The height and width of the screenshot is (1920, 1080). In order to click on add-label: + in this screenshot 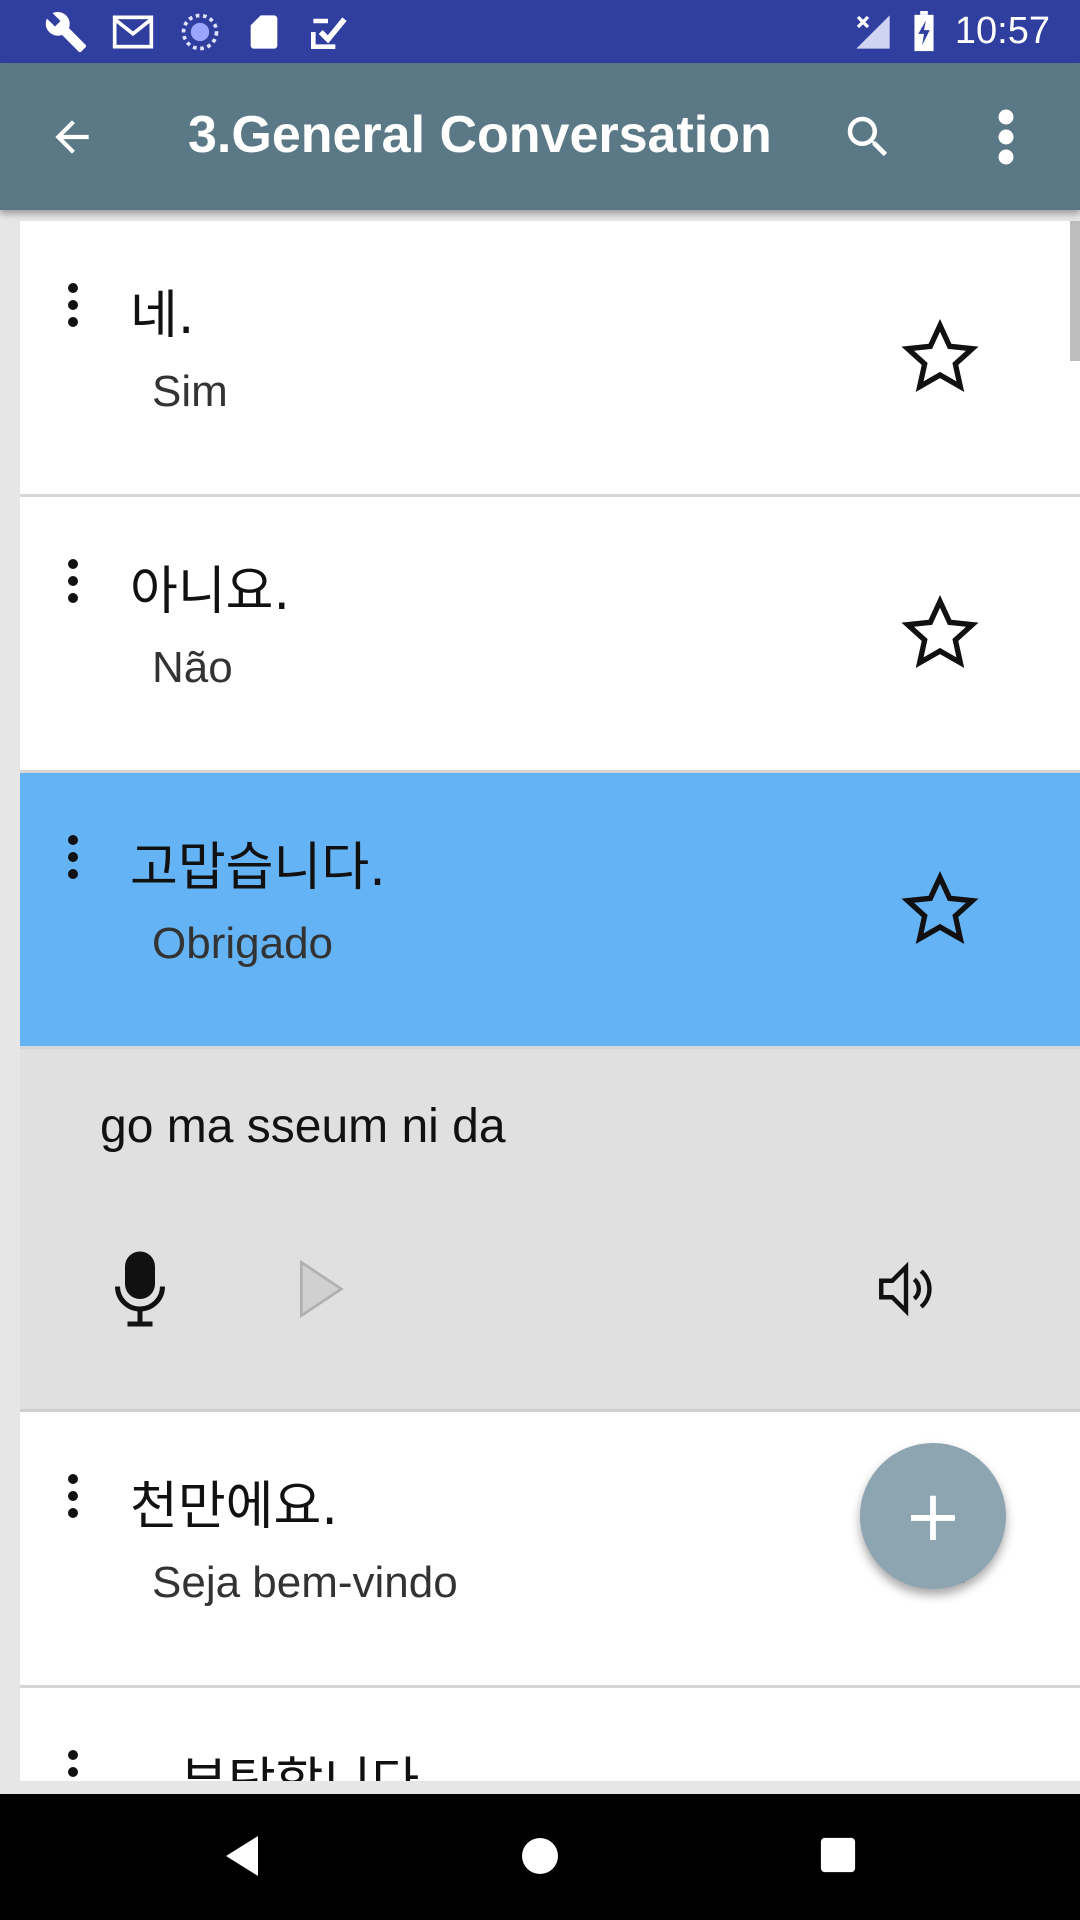, I will do `click(933, 1516)`.